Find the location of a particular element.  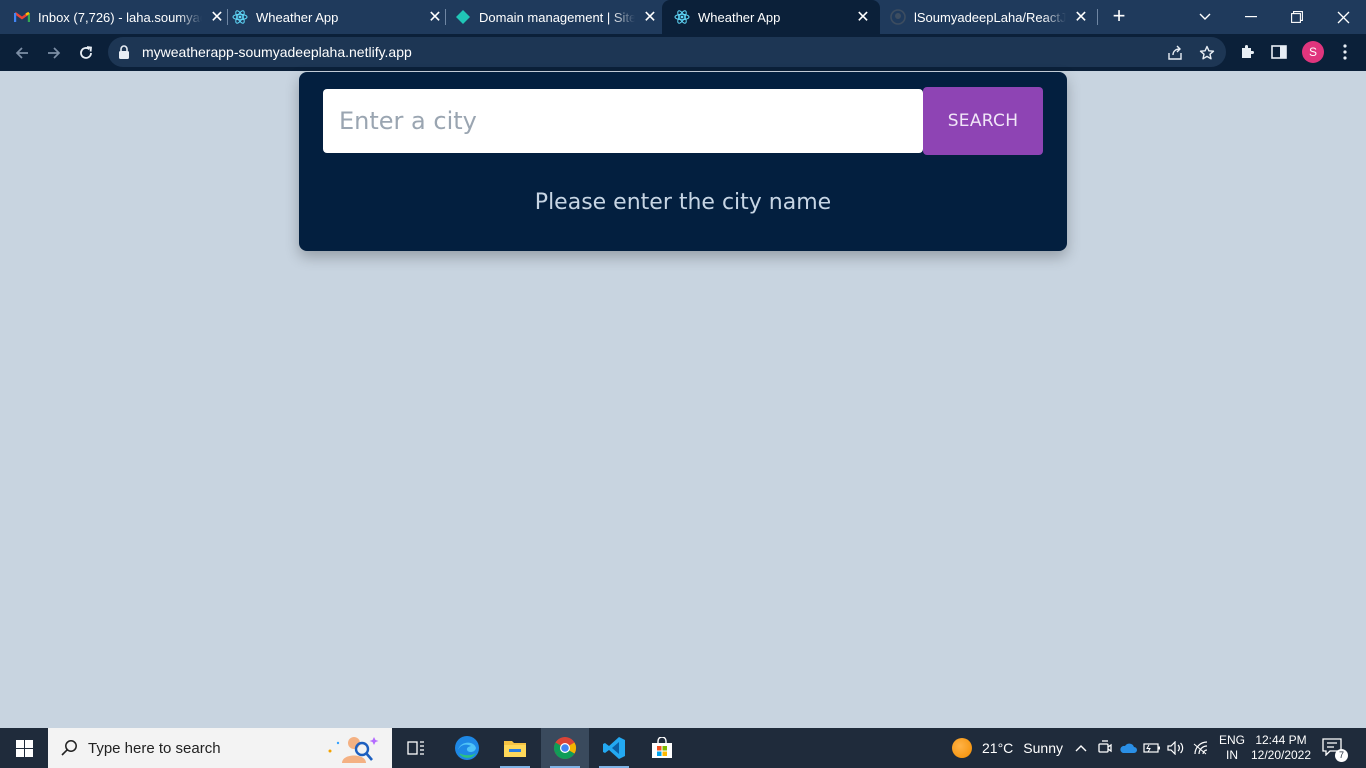

weather-temperature: 21°C is located at coordinates (998, 748).